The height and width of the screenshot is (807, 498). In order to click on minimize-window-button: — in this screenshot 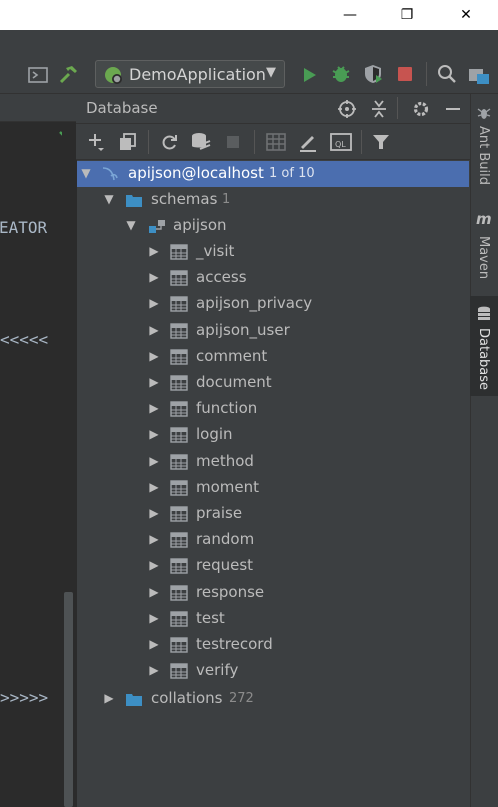, I will do `click(350, 15)`.